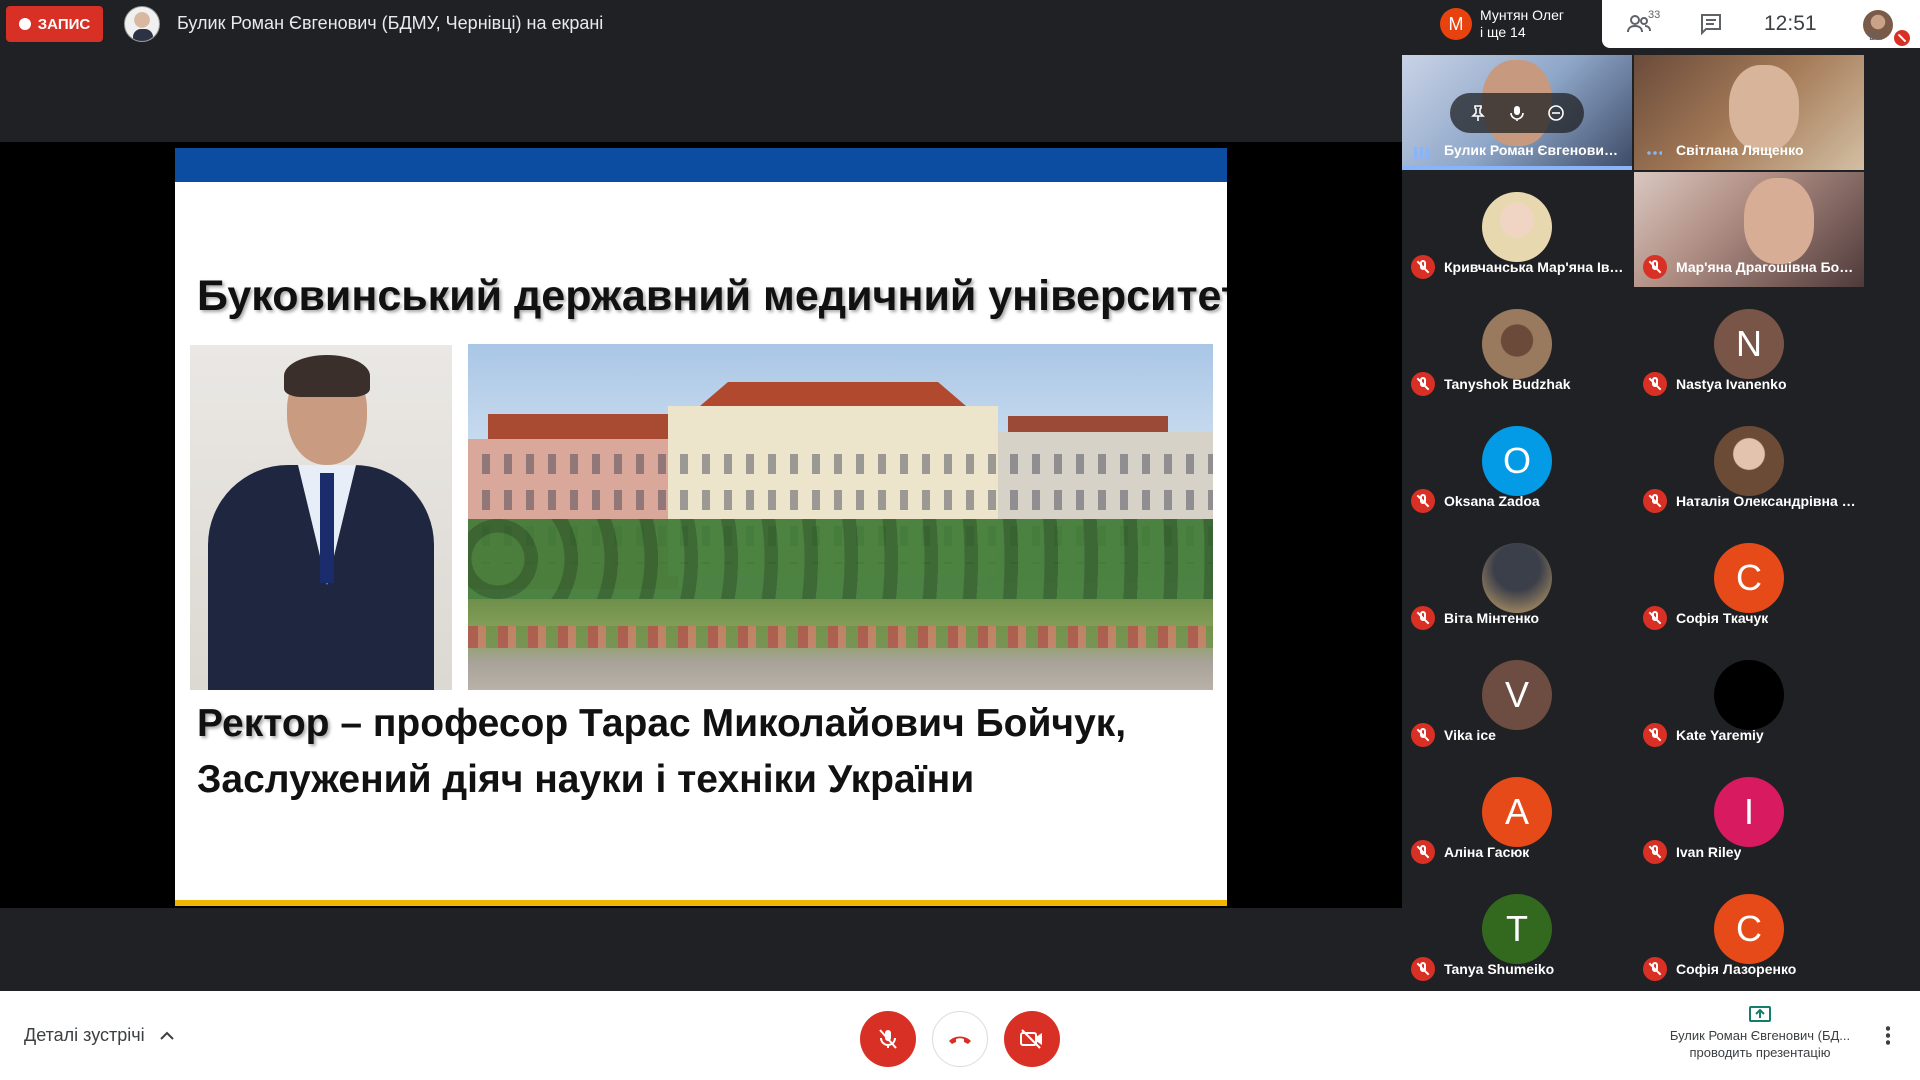 This screenshot has width=1920, height=1080. Describe the element at coordinates (1709, 852) in the screenshot. I see `participant-name: Ivan Riley` at that location.